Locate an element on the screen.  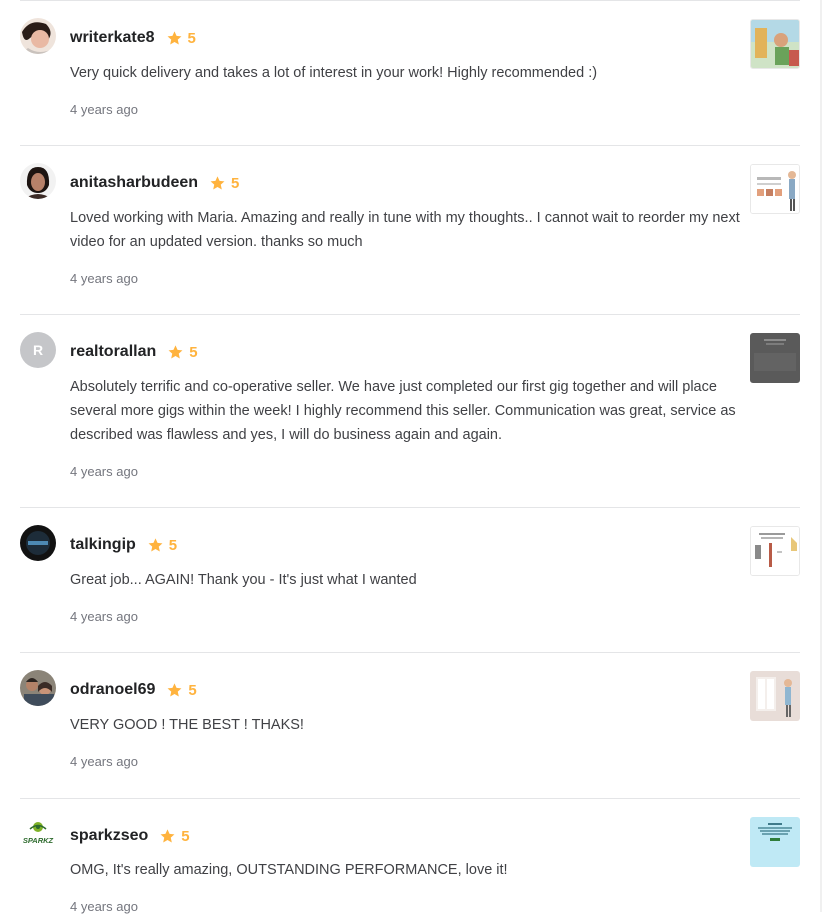
user-logo-icon is located at coordinates (38, 543).